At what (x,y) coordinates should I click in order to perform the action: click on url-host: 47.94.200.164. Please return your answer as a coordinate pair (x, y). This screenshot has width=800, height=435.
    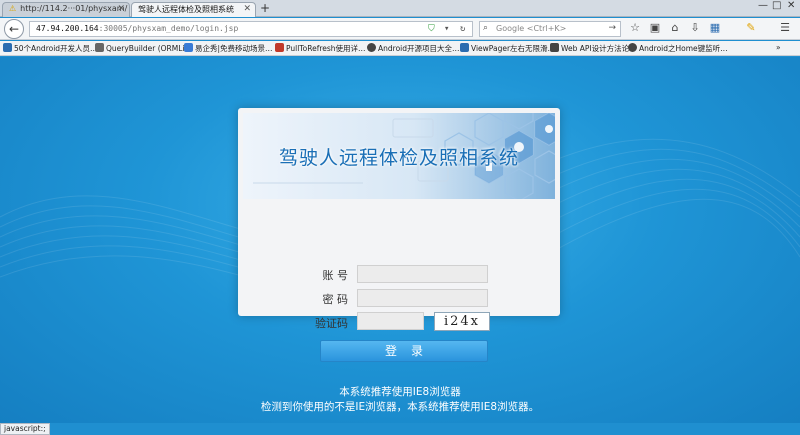
    Looking at the image, I should click on (67, 28).